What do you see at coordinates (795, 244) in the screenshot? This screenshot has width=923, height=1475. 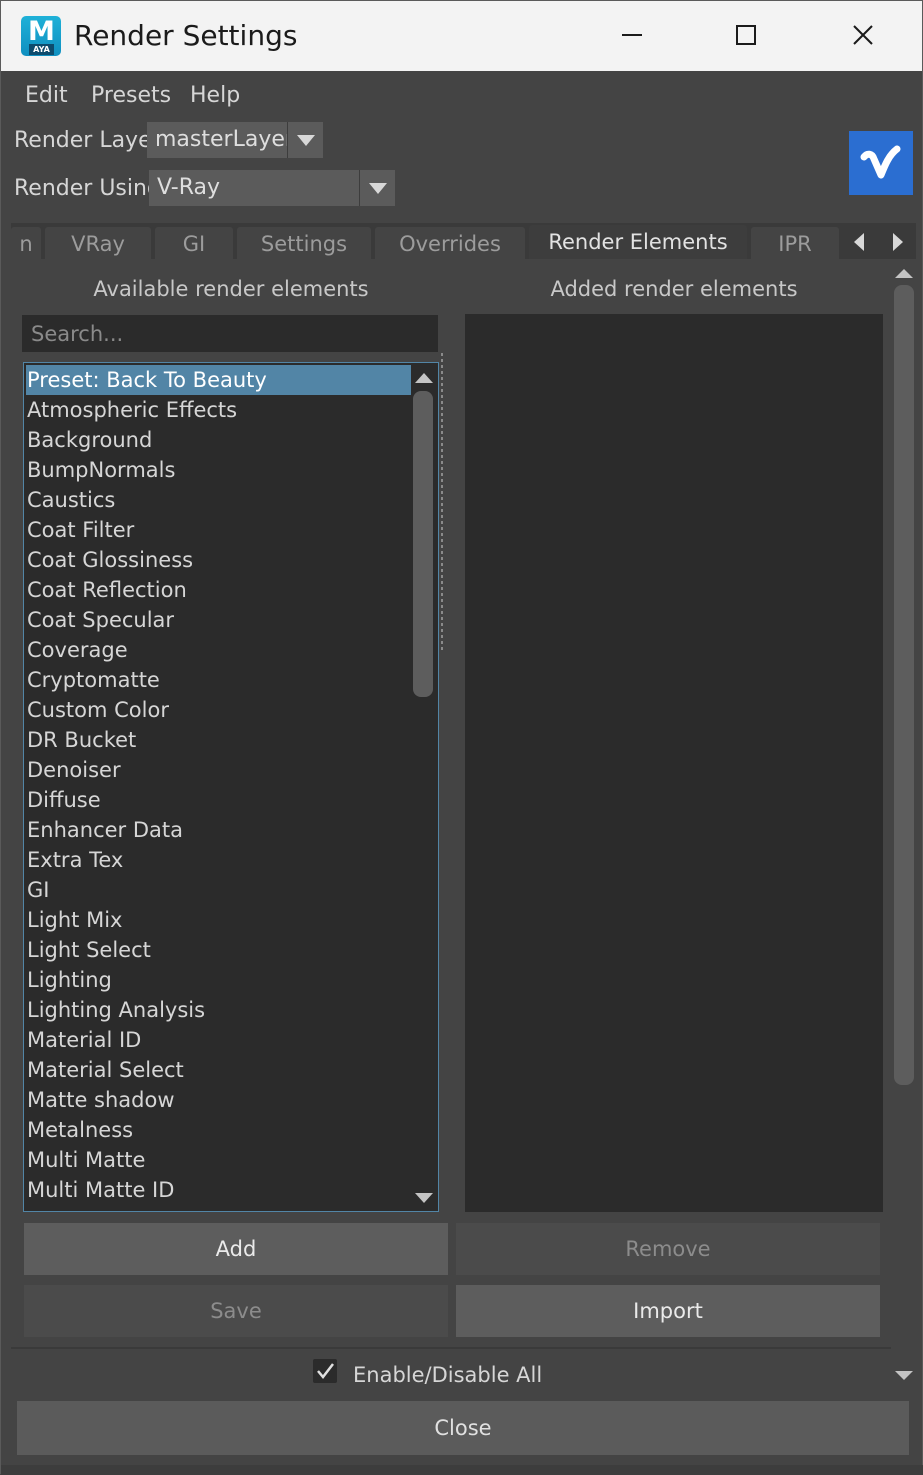 I see `tab-ipr: IPR` at bounding box center [795, 244].